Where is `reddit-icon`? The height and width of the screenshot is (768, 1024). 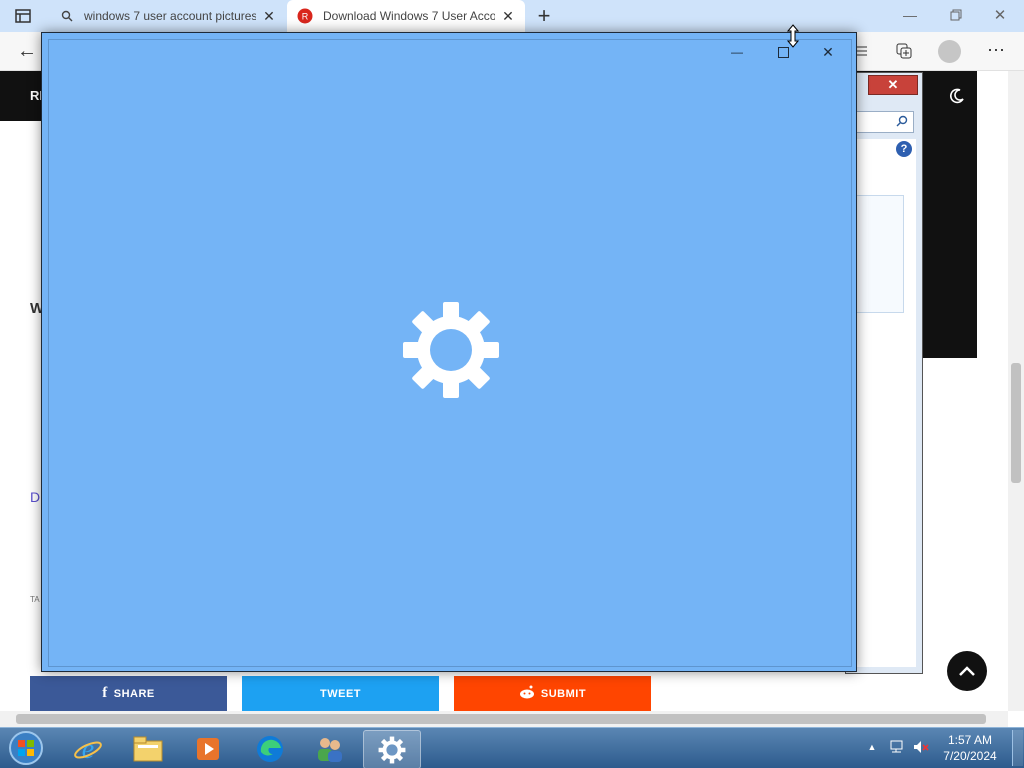 reddit-icon is located at coordinates (527, 693).